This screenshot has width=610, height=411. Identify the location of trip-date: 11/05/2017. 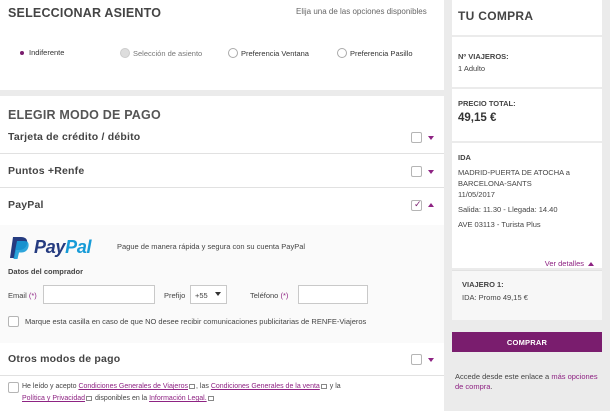
(476, 194).